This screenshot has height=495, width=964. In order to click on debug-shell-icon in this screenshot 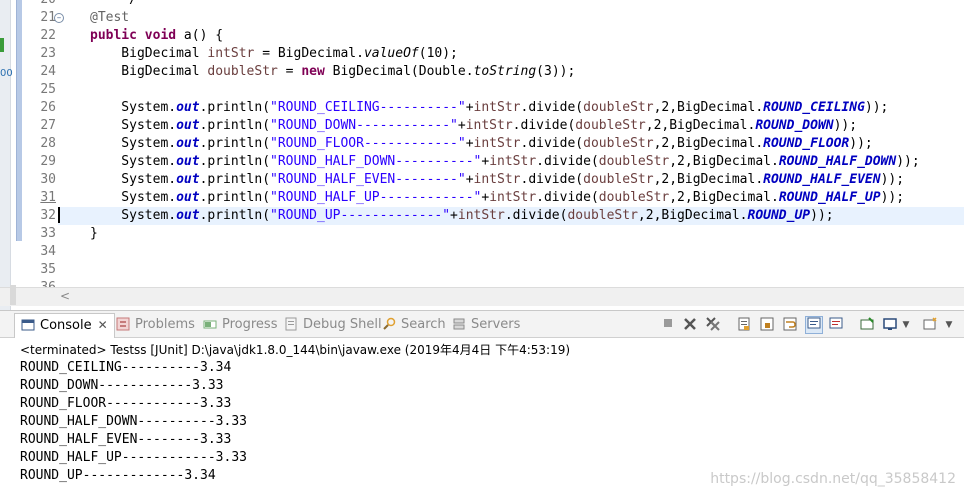, I will do `click(291, 324)`.